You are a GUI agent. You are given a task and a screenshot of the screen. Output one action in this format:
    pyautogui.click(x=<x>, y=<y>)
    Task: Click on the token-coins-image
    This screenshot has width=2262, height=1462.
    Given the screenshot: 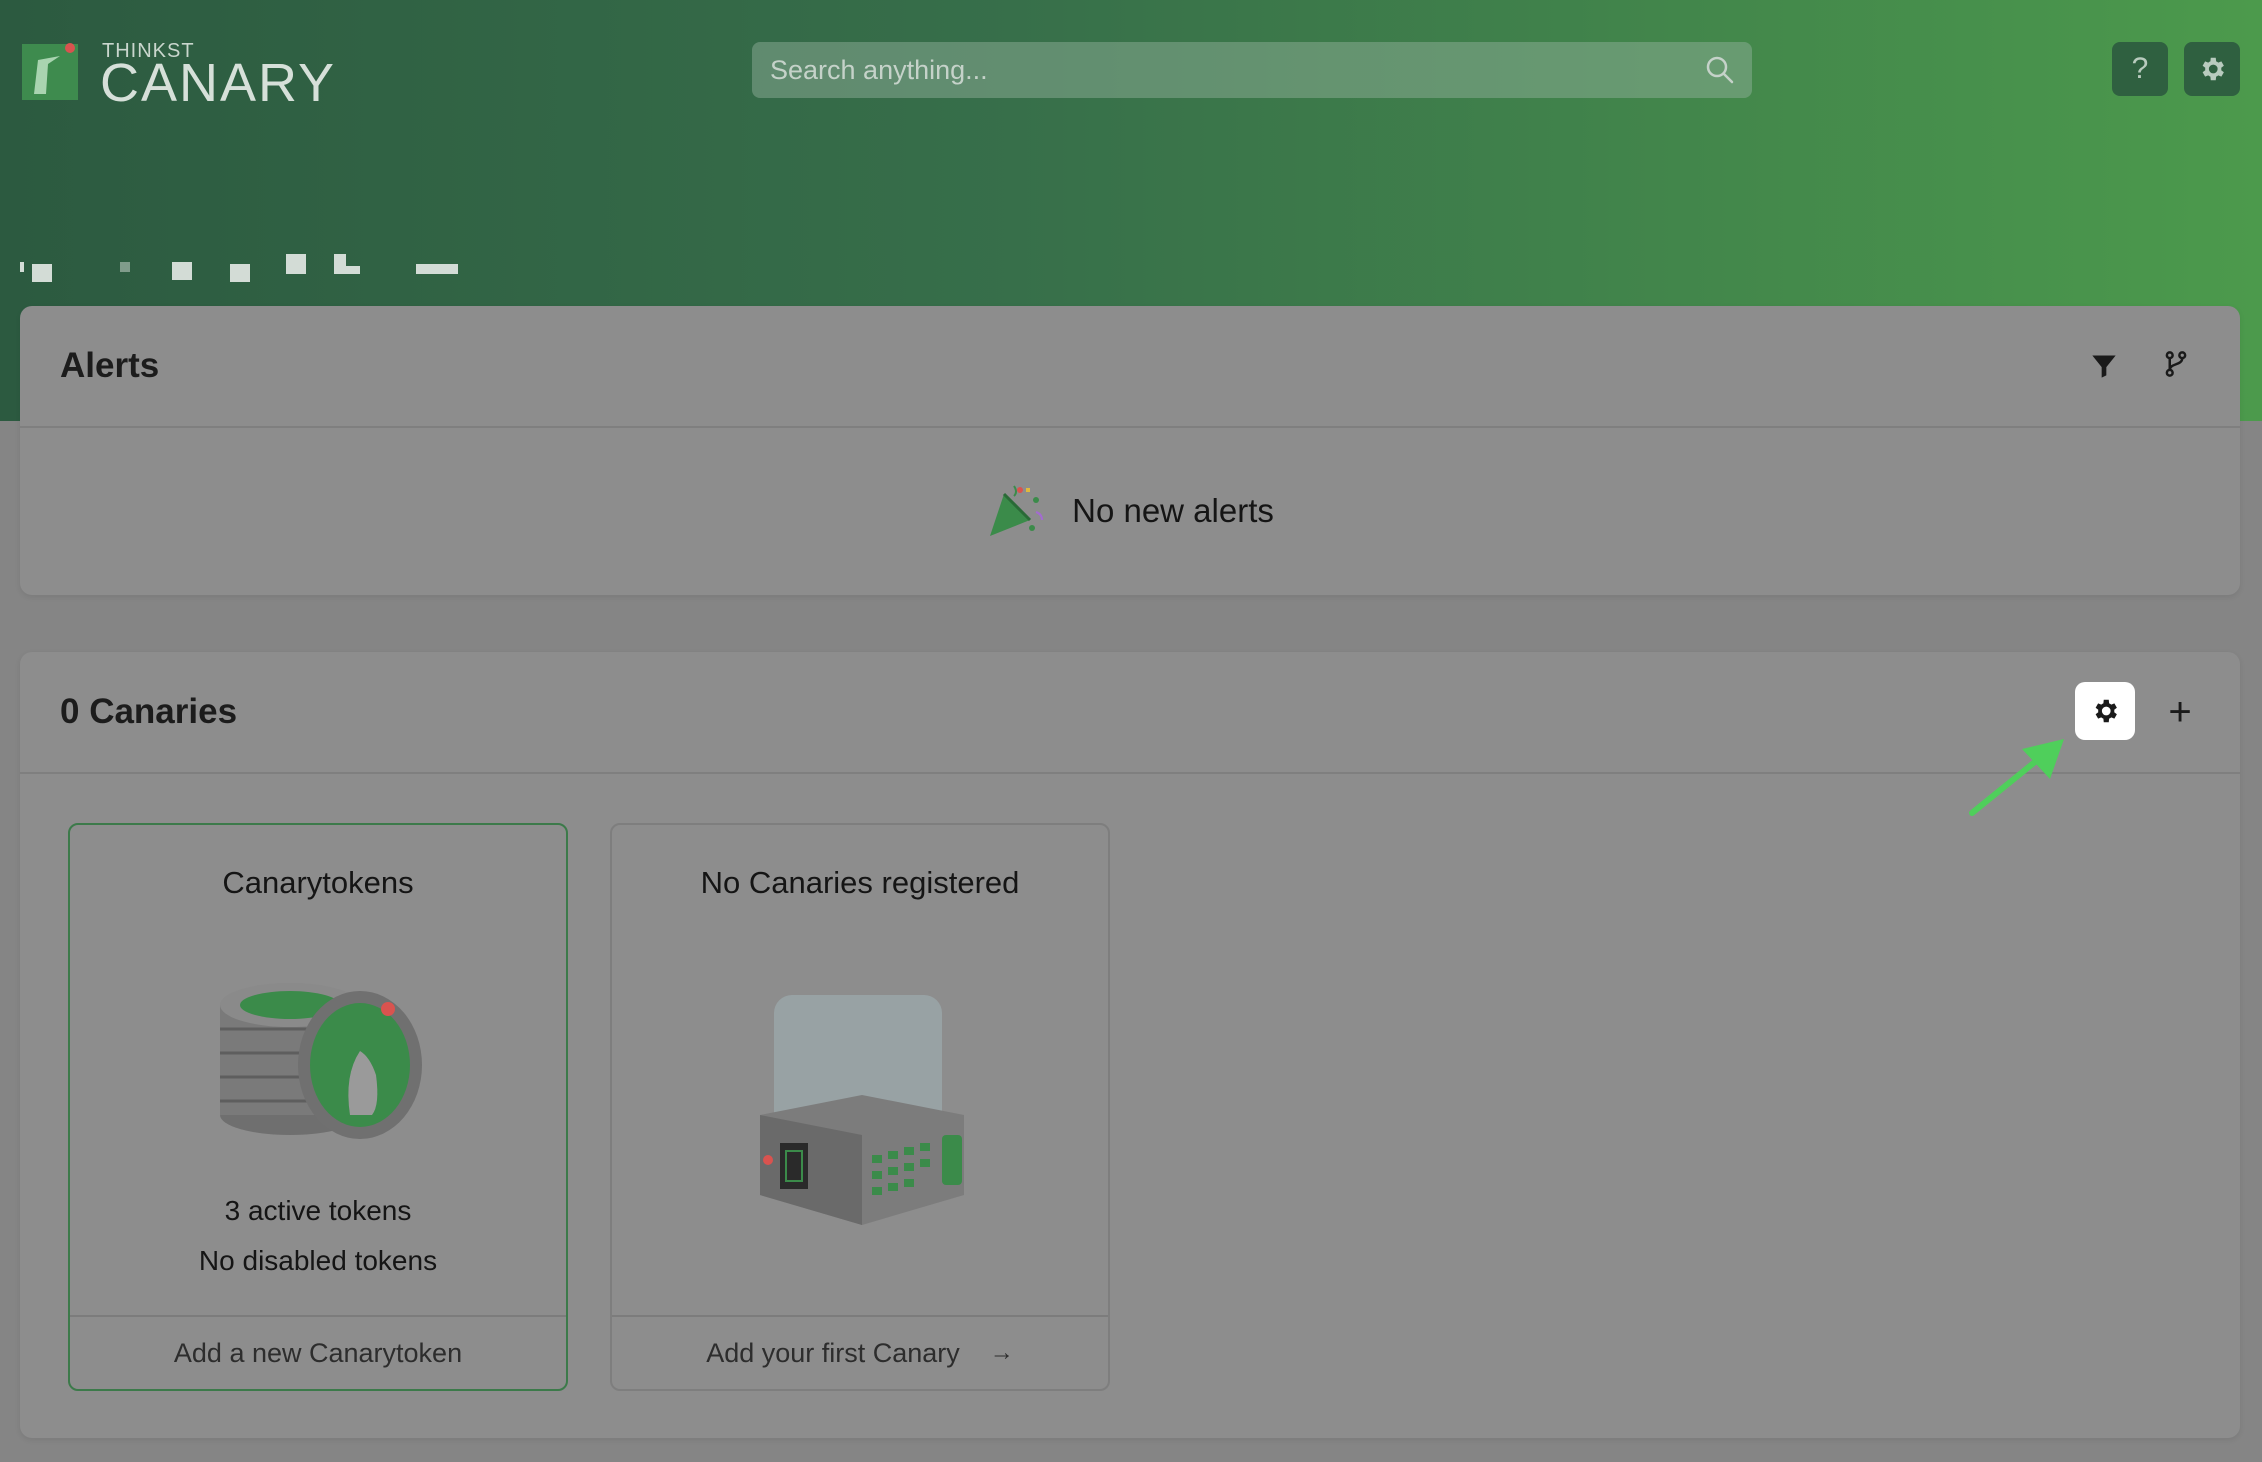 What is the action you would take?
    pyautogui.click(x=321, y=1061)
    